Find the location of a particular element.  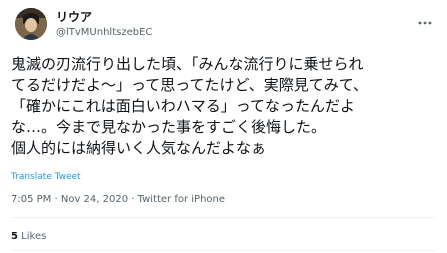

tweet-text-line: 「確かにこれは面白いわハマる」ってなったんだよ is located at coordinates (183, 106).